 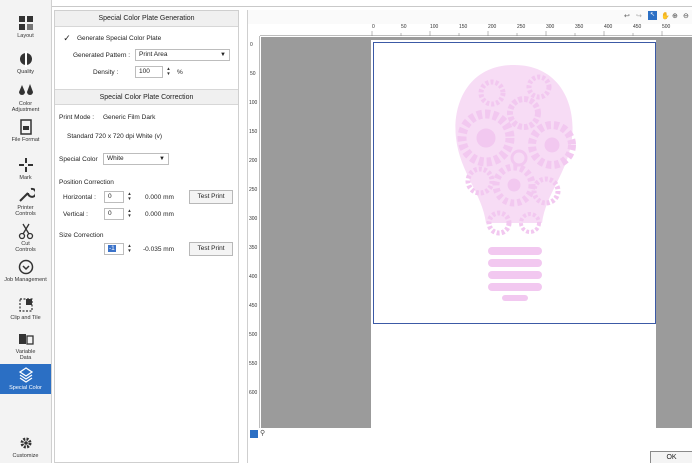 What do you see at coordinates (608, 27) in the screenshot?
I see `ruler-top-label: 400` at bounding box center [608, 27].